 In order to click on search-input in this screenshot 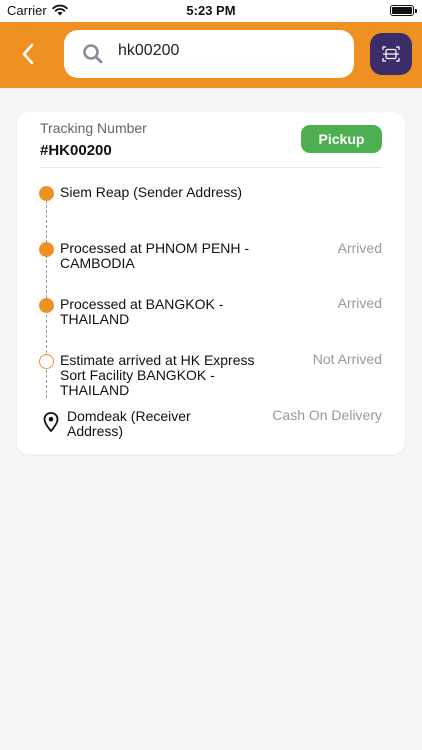, I will do `click(228, 51)`.